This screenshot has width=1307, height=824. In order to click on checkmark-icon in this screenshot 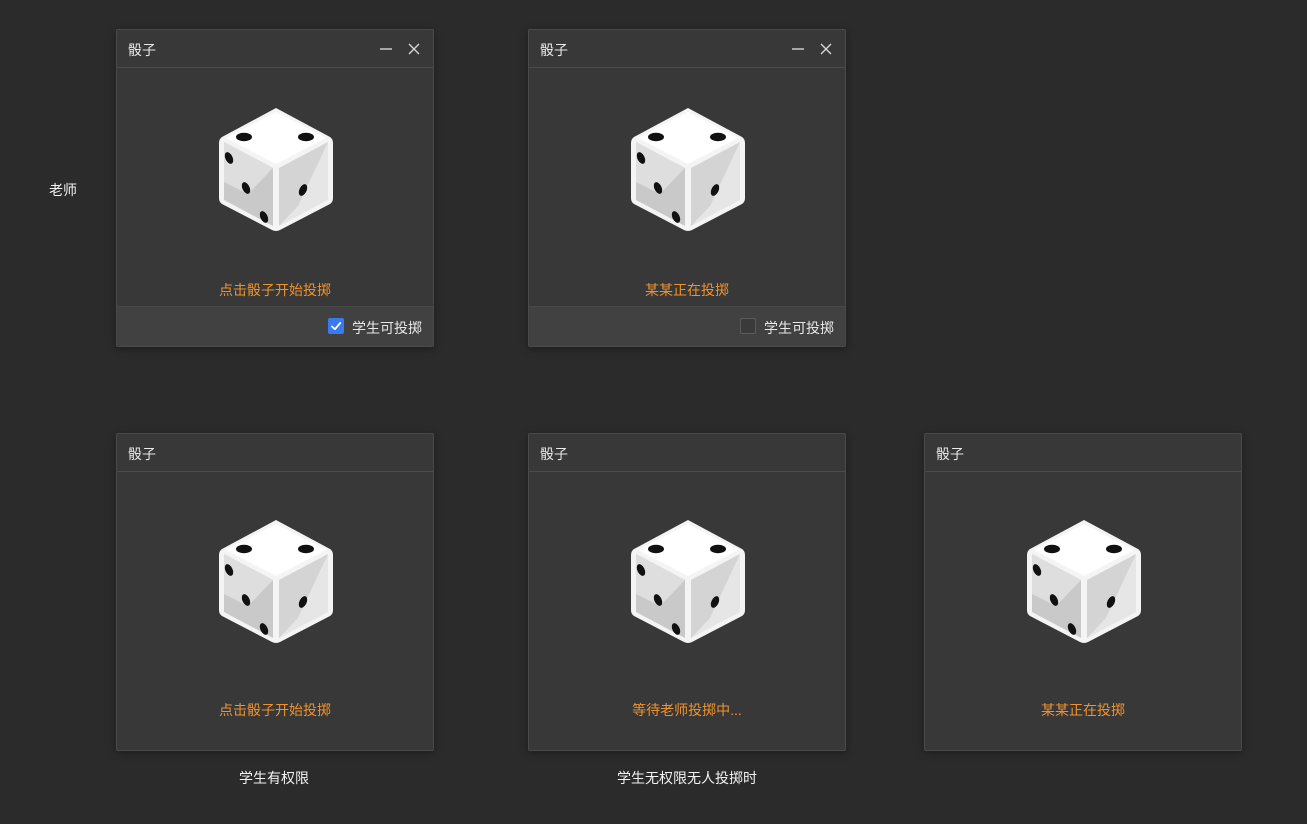, I will do `click(336, 326)`.